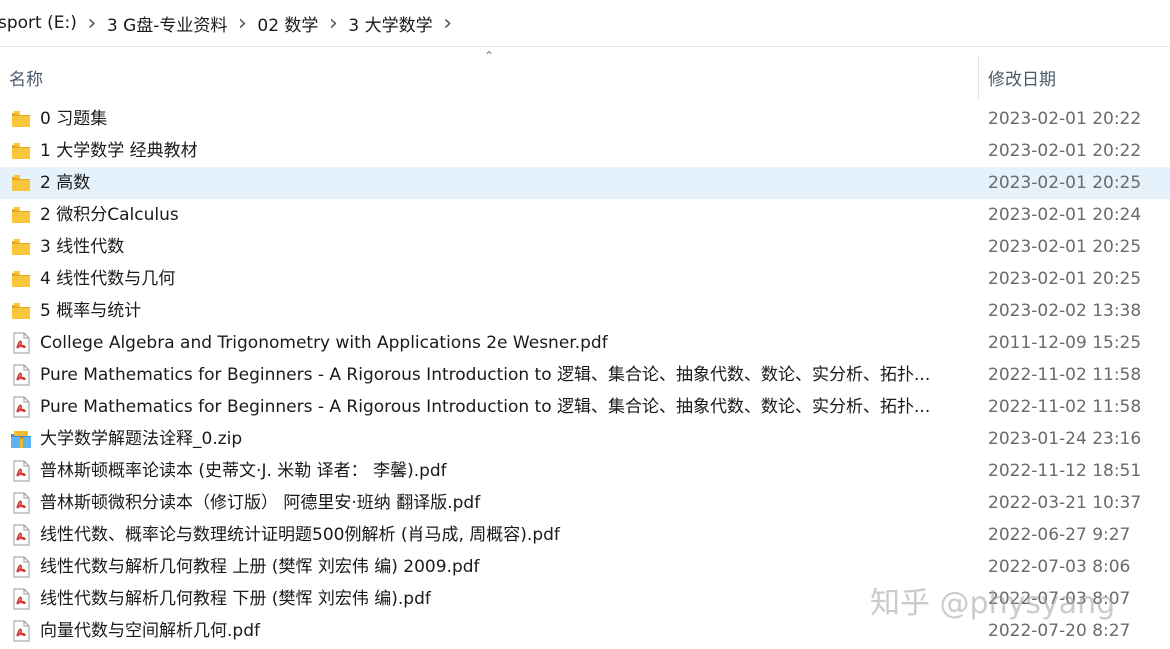 The height and width of the screenshot is (649, 1170). I want to click on file-row: 1 大学数学 经典教材 2023-02-01 20:22, so click(585, 151).